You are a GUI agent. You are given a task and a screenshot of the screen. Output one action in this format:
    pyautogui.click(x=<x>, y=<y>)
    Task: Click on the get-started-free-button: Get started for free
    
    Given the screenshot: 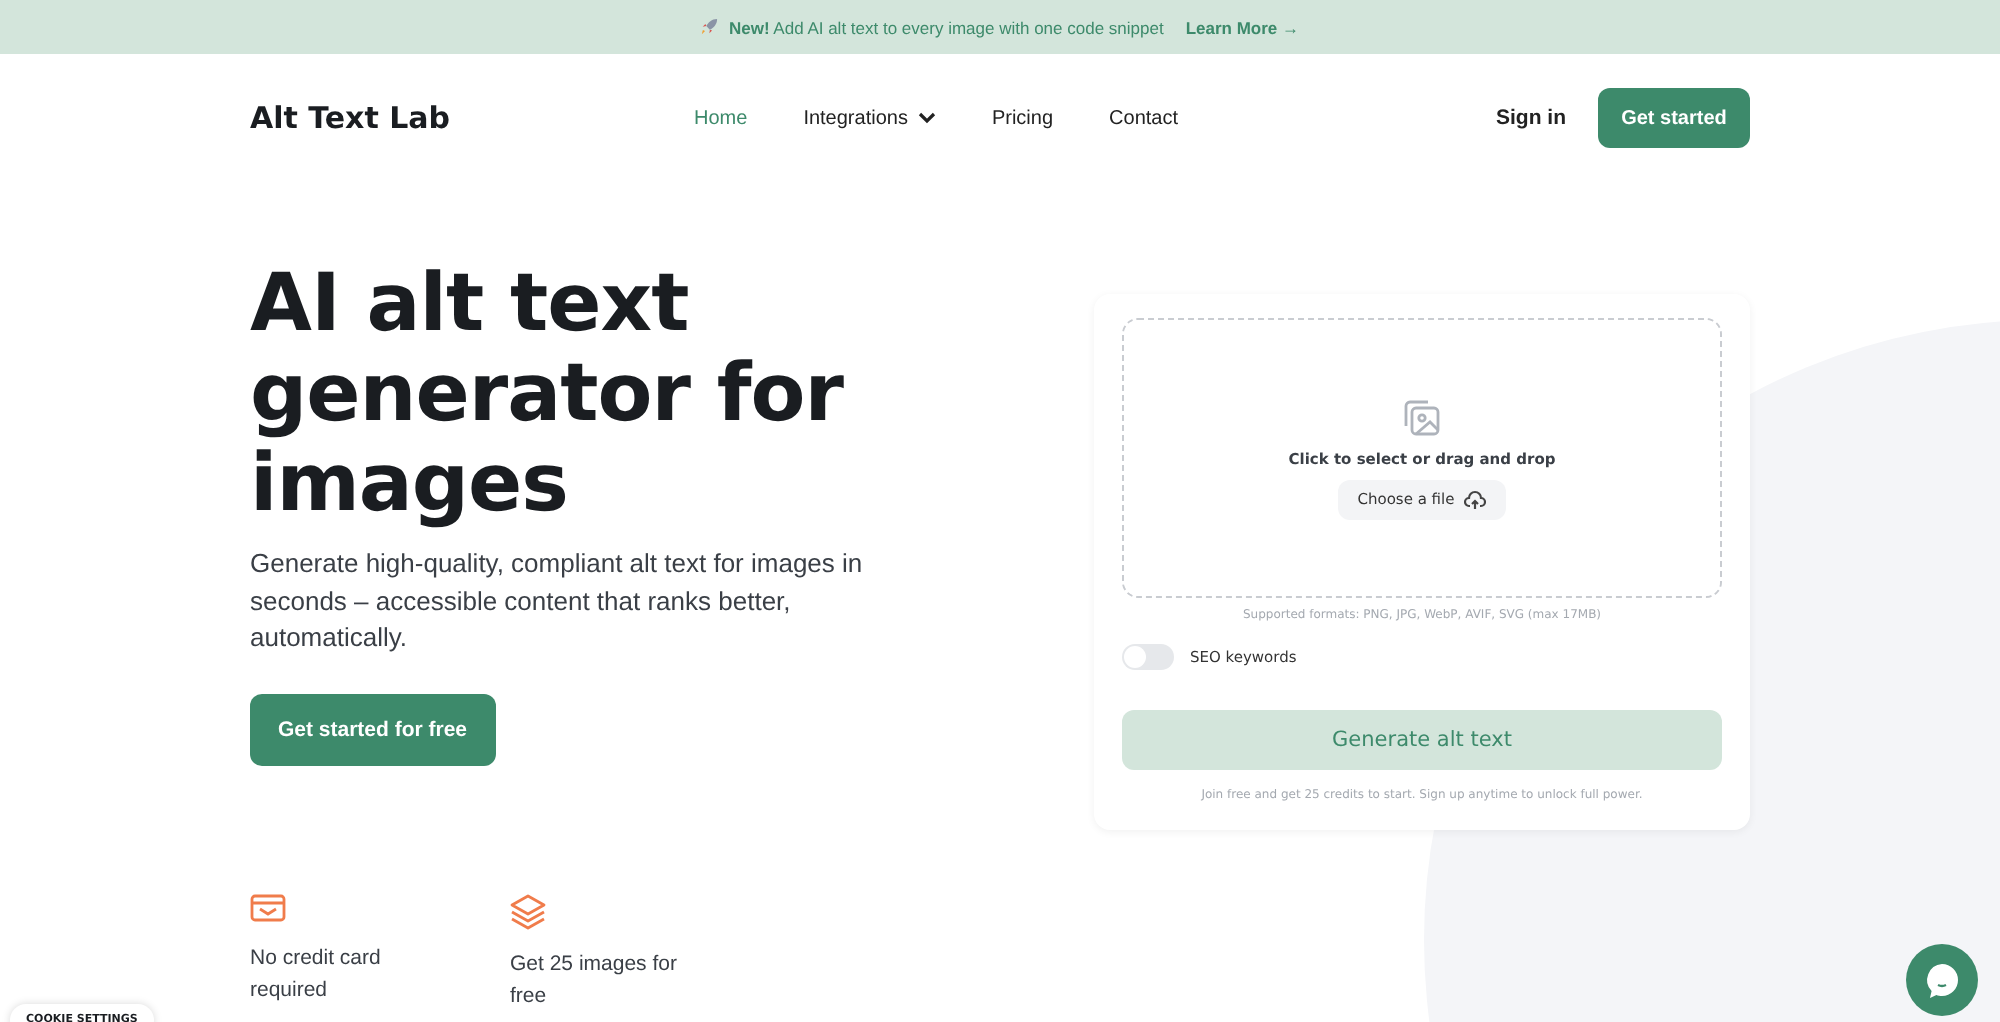 What is the action you would take?
    pyautogui.click(x=373, y=729)
    